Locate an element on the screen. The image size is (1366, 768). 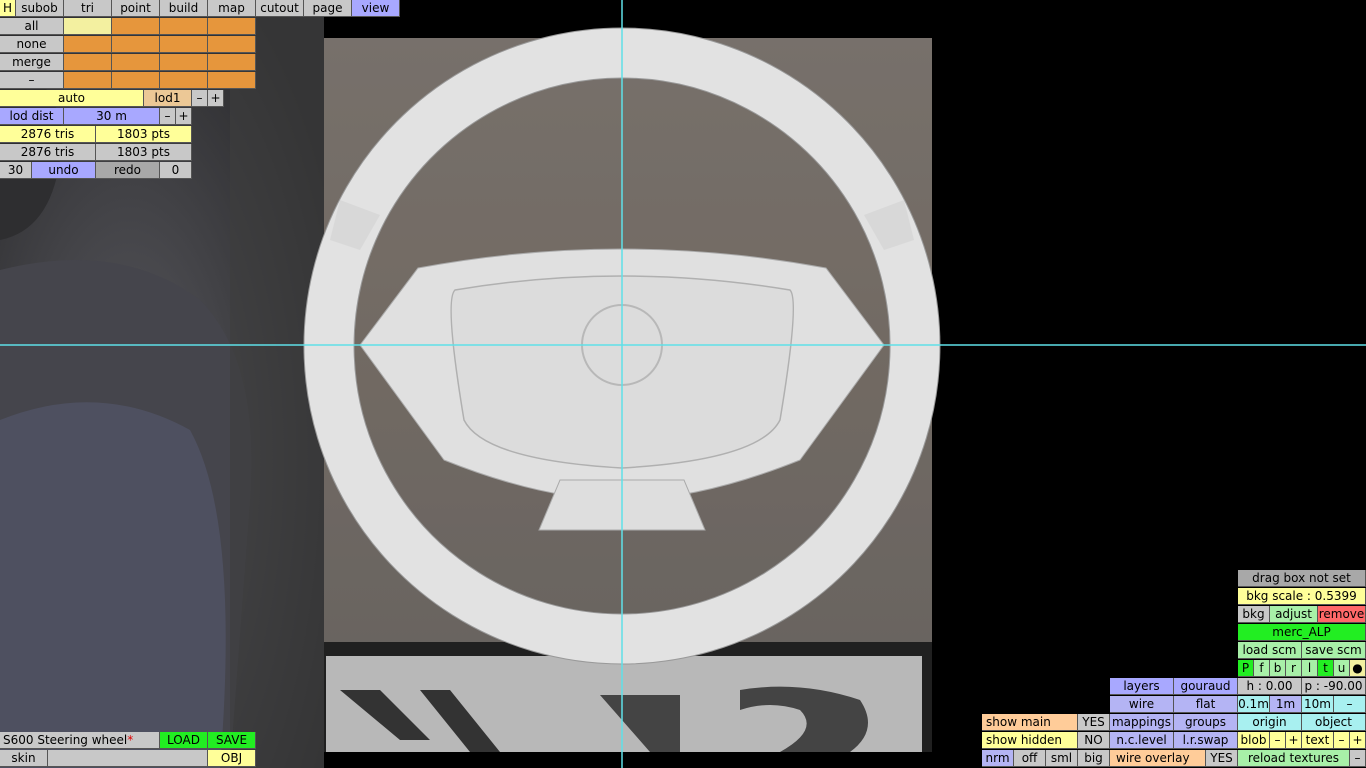
tab-view: view is located at coordinates (376, 8).